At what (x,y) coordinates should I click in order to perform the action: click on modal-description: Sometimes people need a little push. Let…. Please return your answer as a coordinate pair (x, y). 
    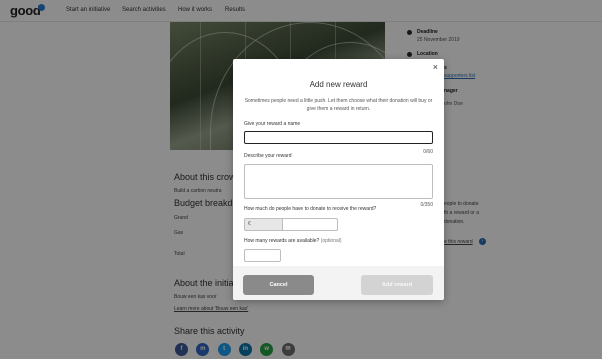
    Looking at the image, I should click on (338, 105).